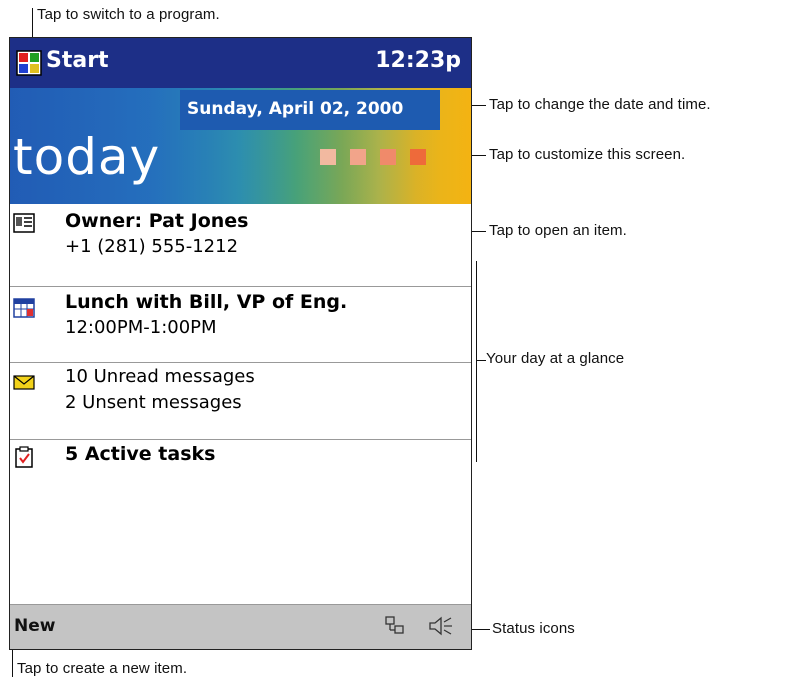 The image size is (798, 684). Describe the element at coordinates (441, 626) in the screenshot. I see `speaker-icon` at that location.